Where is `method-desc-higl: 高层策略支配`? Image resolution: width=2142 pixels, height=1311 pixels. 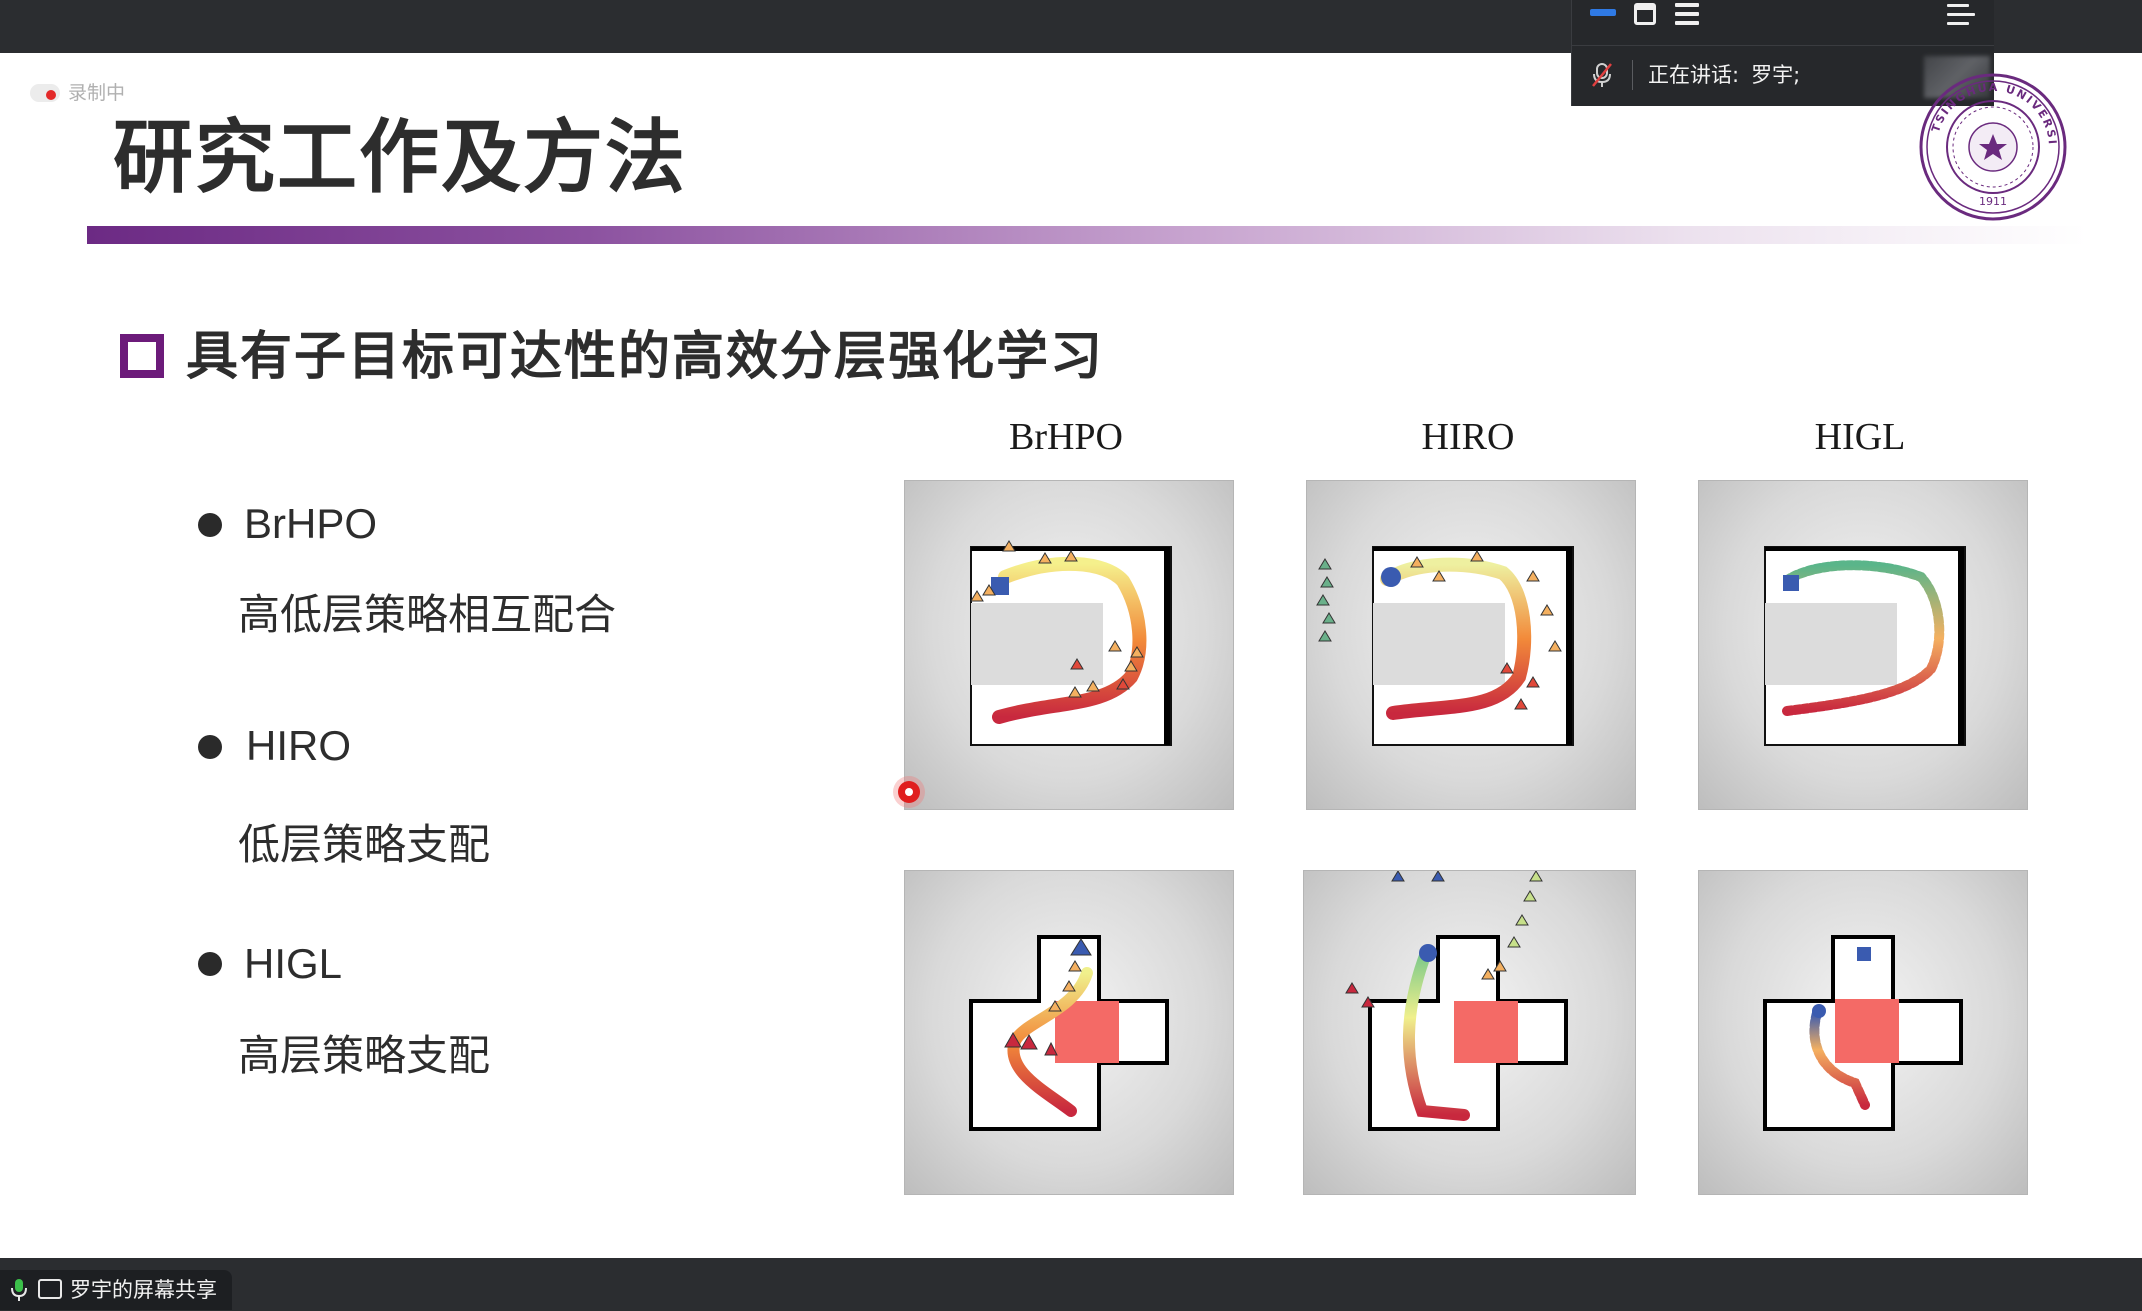 method-desc-higl: 高层策略支配 is located at coordinates (364, 1055).